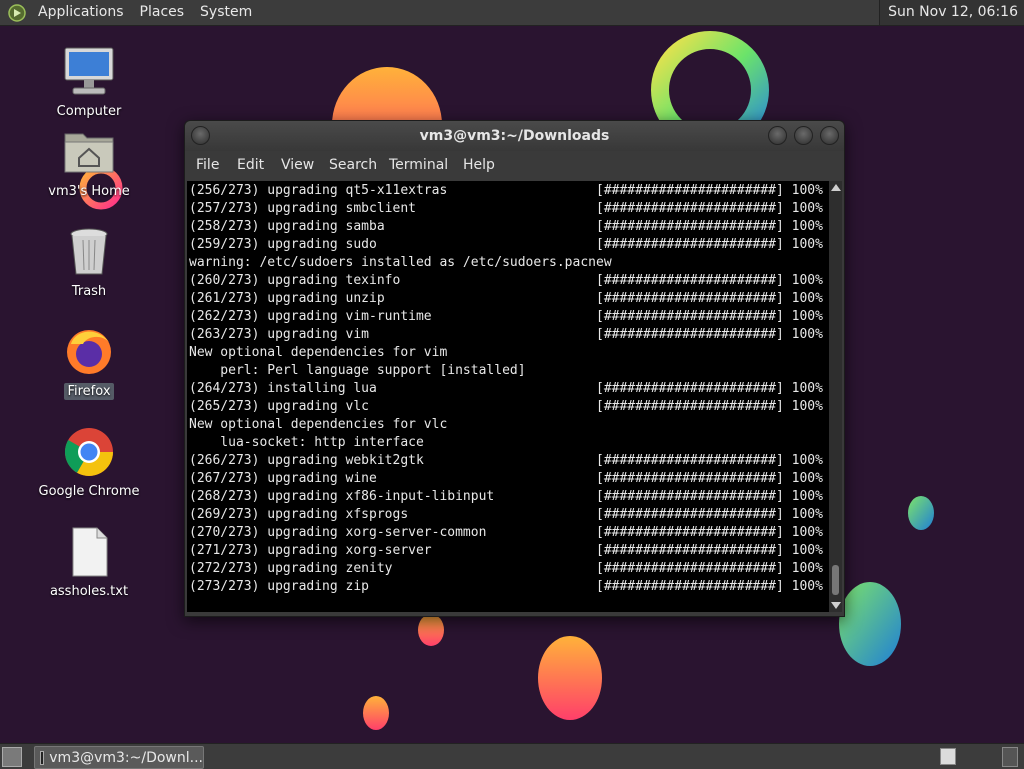  I want to click on desktop-icon-label: Trash, so click(89, 291).